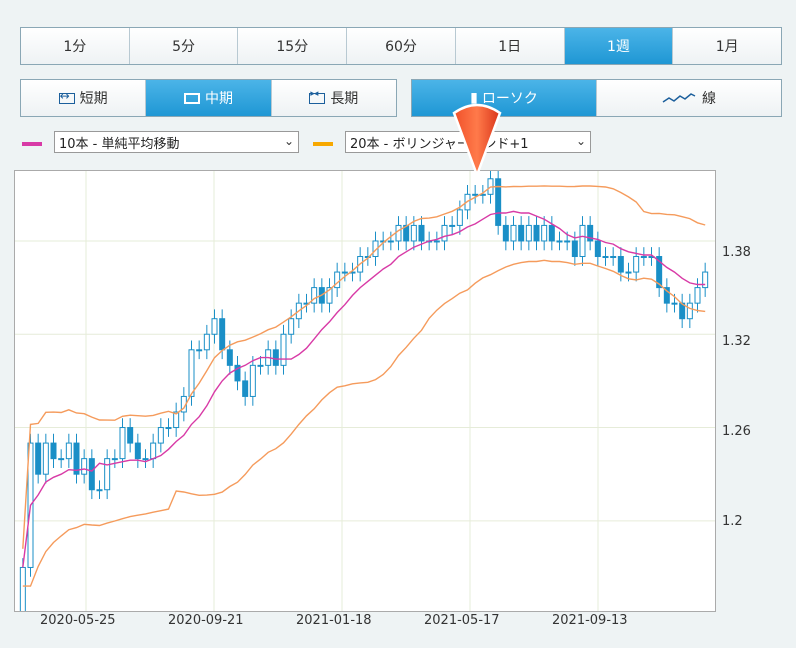 The image size is (796, 648). What do you see at coordinates (709, 99) in the screenshot?
I see `line-label: 線` at bounding box center [709, 99].